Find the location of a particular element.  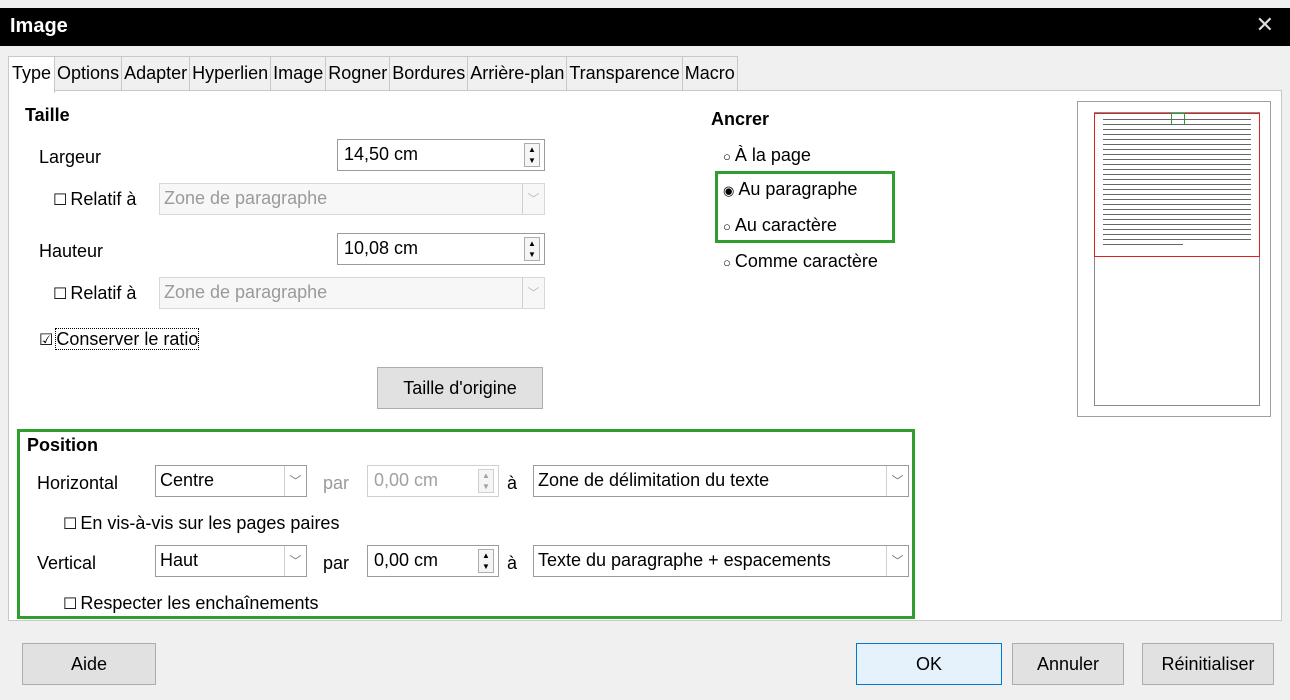

largeur-spinbox: 14,50 cm ▲ ▼ is located at coordinates (441, 155).